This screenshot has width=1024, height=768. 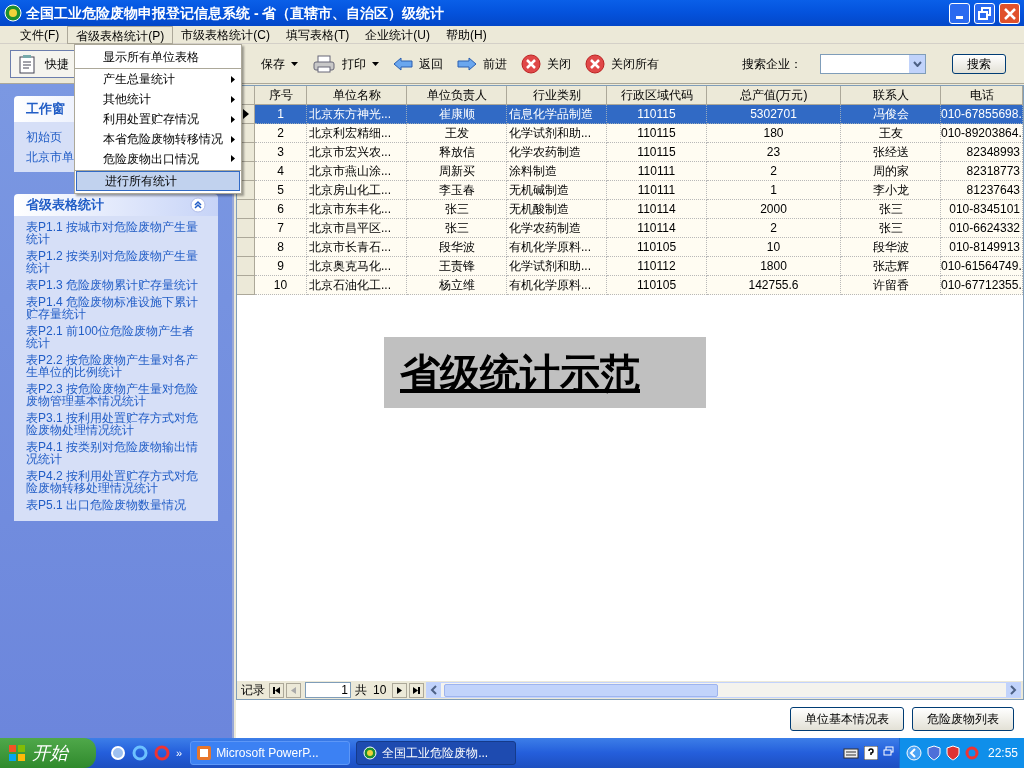 What do you see at coordinates (982, 95) in the screenshot?
I see `column-header: 电话` at bounding box center [982, 95].